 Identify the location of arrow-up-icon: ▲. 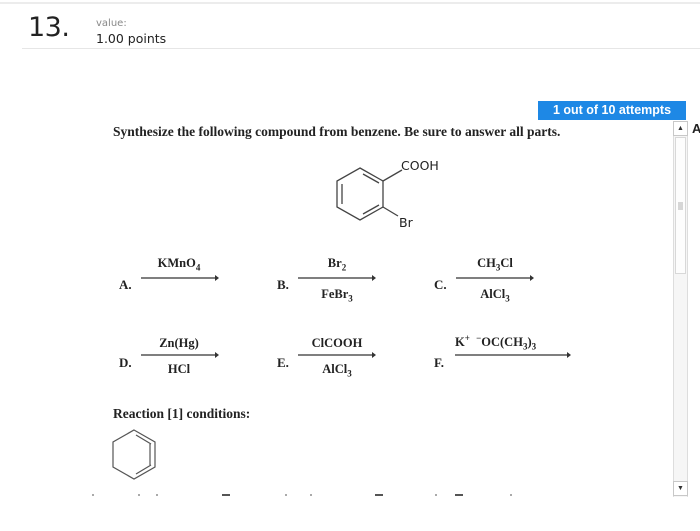
(680, 128).